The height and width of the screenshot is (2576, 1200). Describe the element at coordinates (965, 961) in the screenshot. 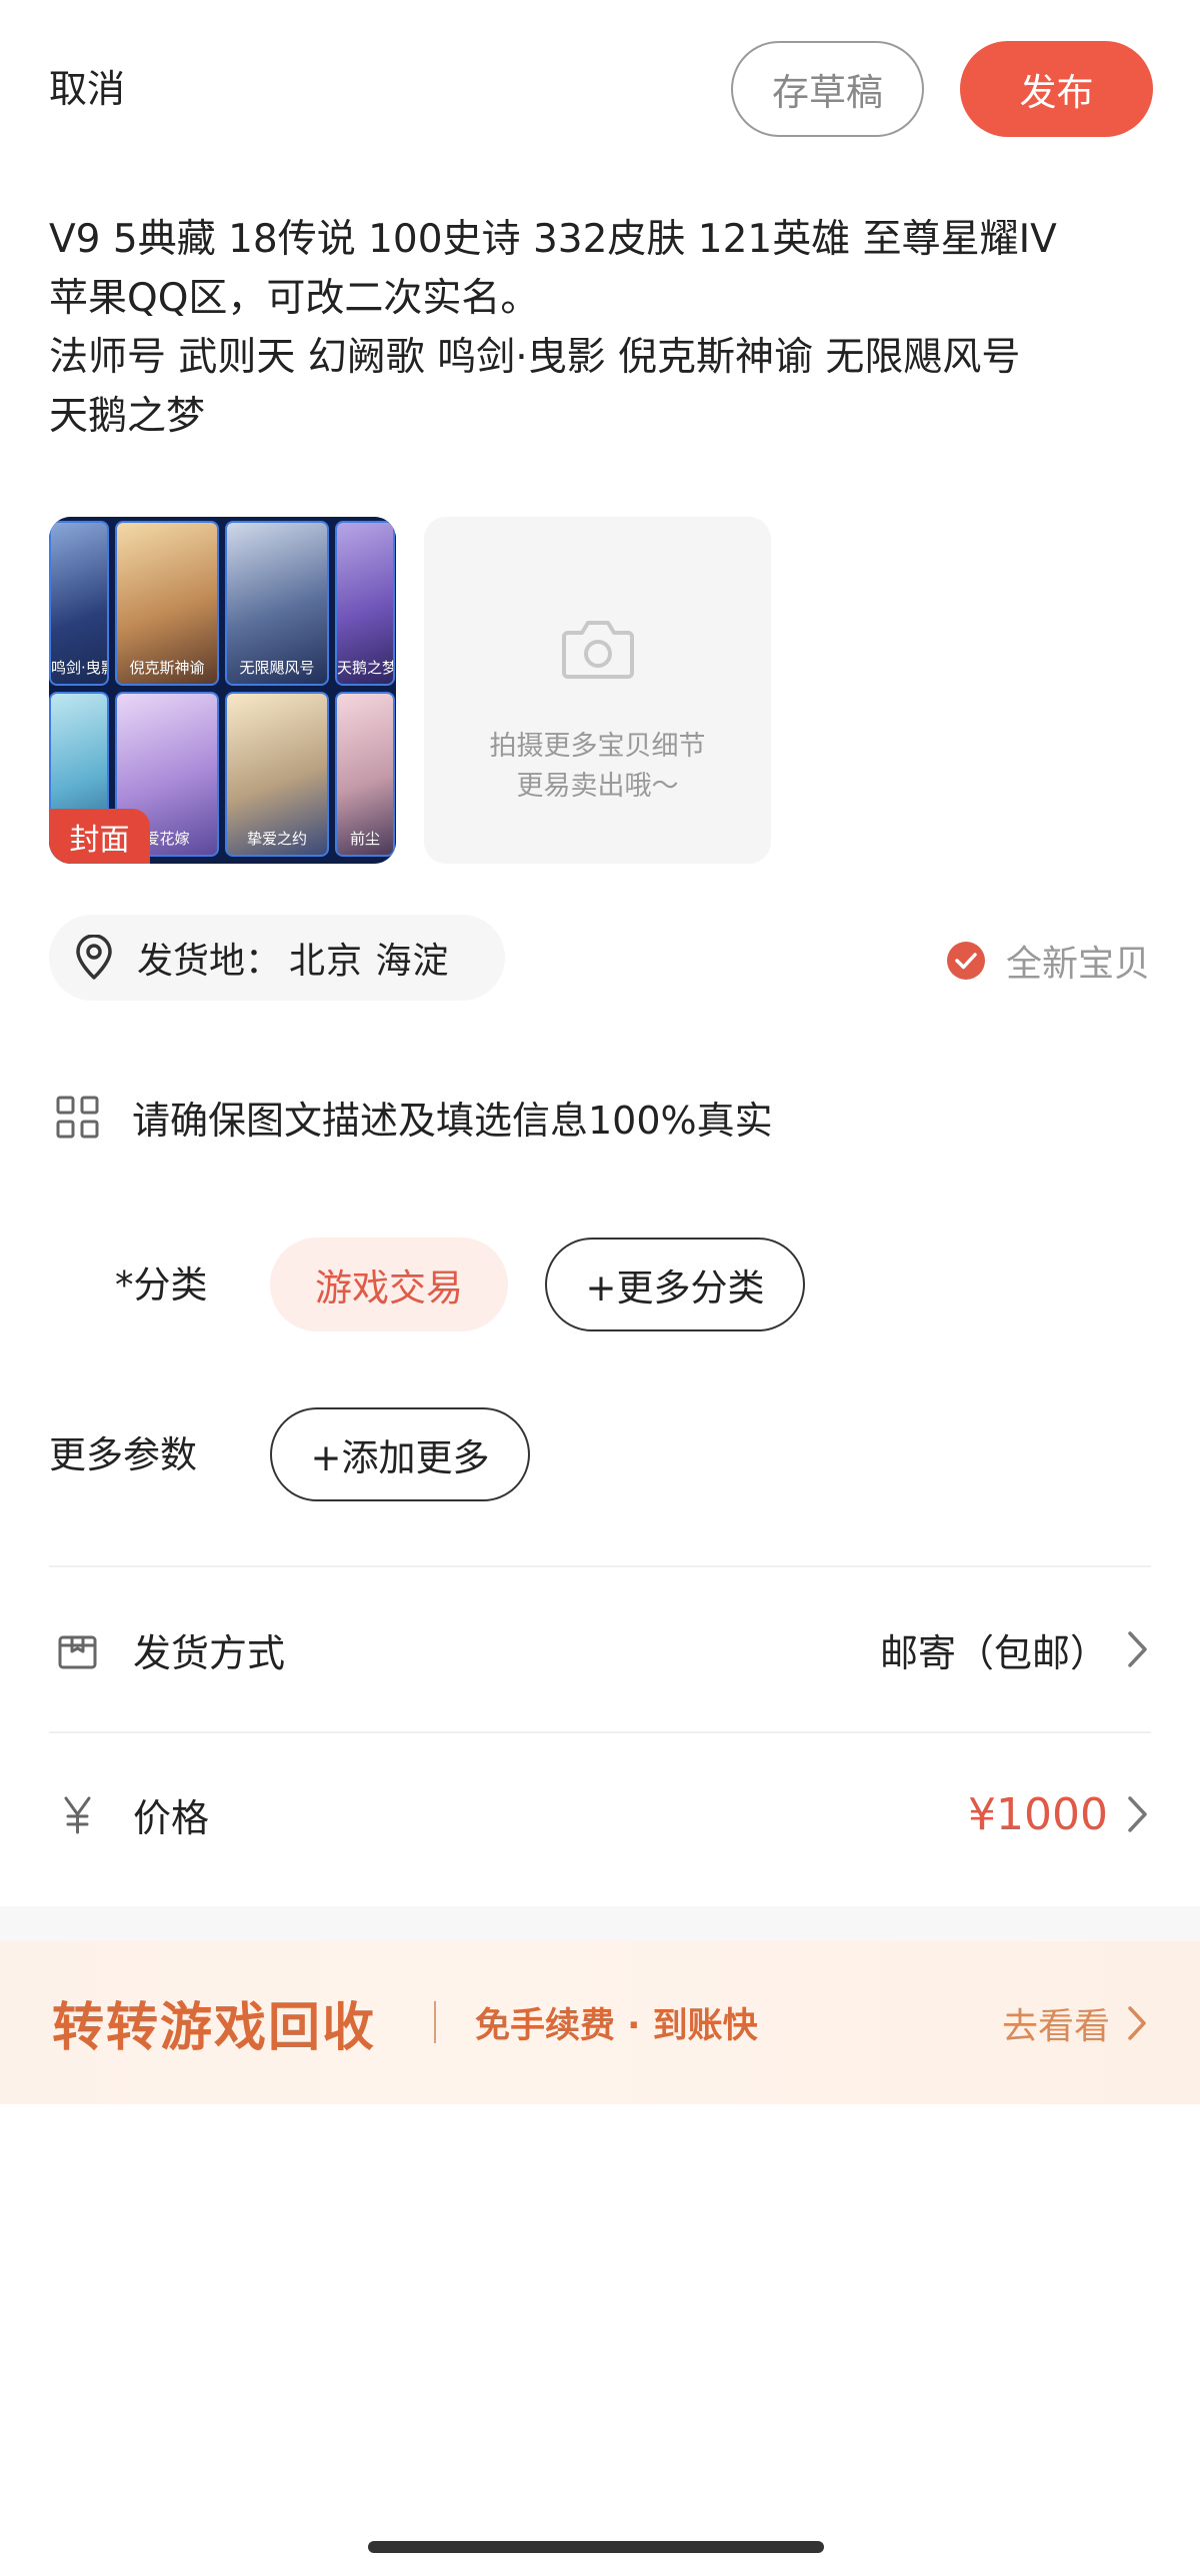

I see `check-circle-icon` at that location.